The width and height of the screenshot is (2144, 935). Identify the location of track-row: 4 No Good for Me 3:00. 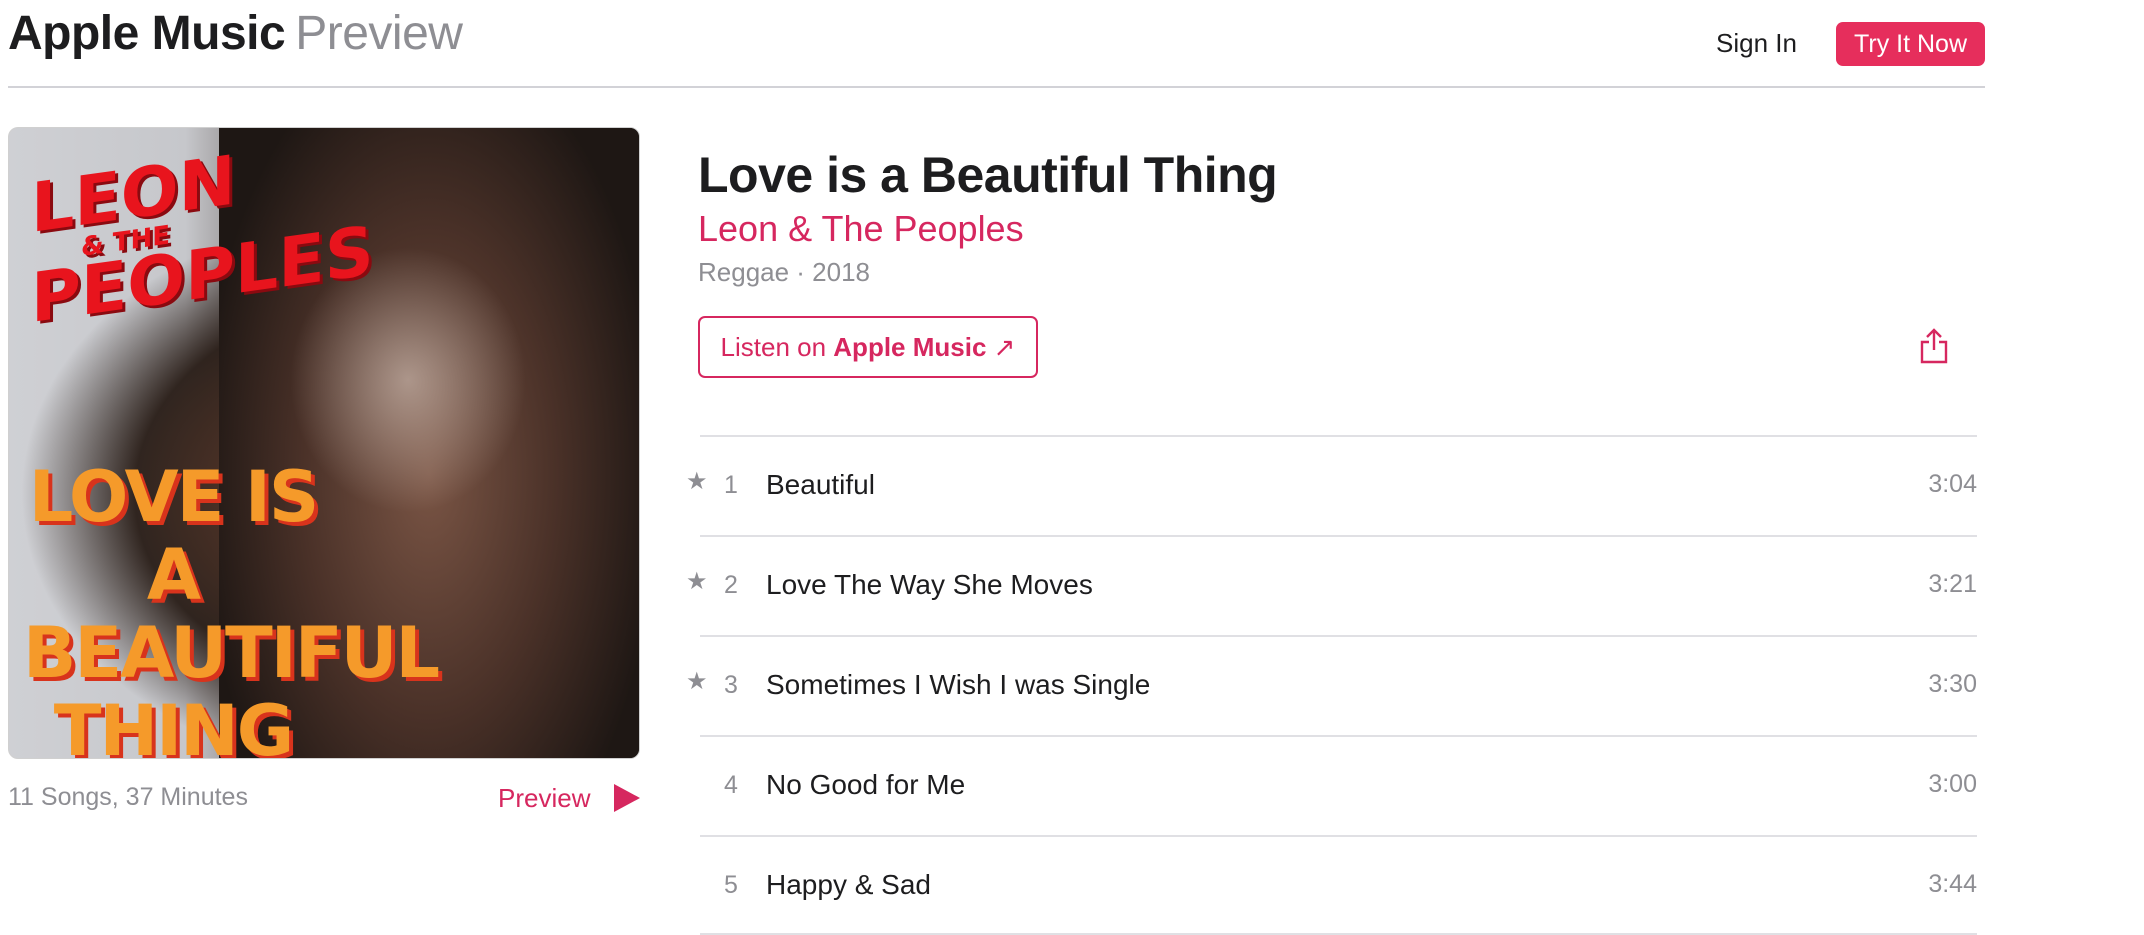
(1338, 785).